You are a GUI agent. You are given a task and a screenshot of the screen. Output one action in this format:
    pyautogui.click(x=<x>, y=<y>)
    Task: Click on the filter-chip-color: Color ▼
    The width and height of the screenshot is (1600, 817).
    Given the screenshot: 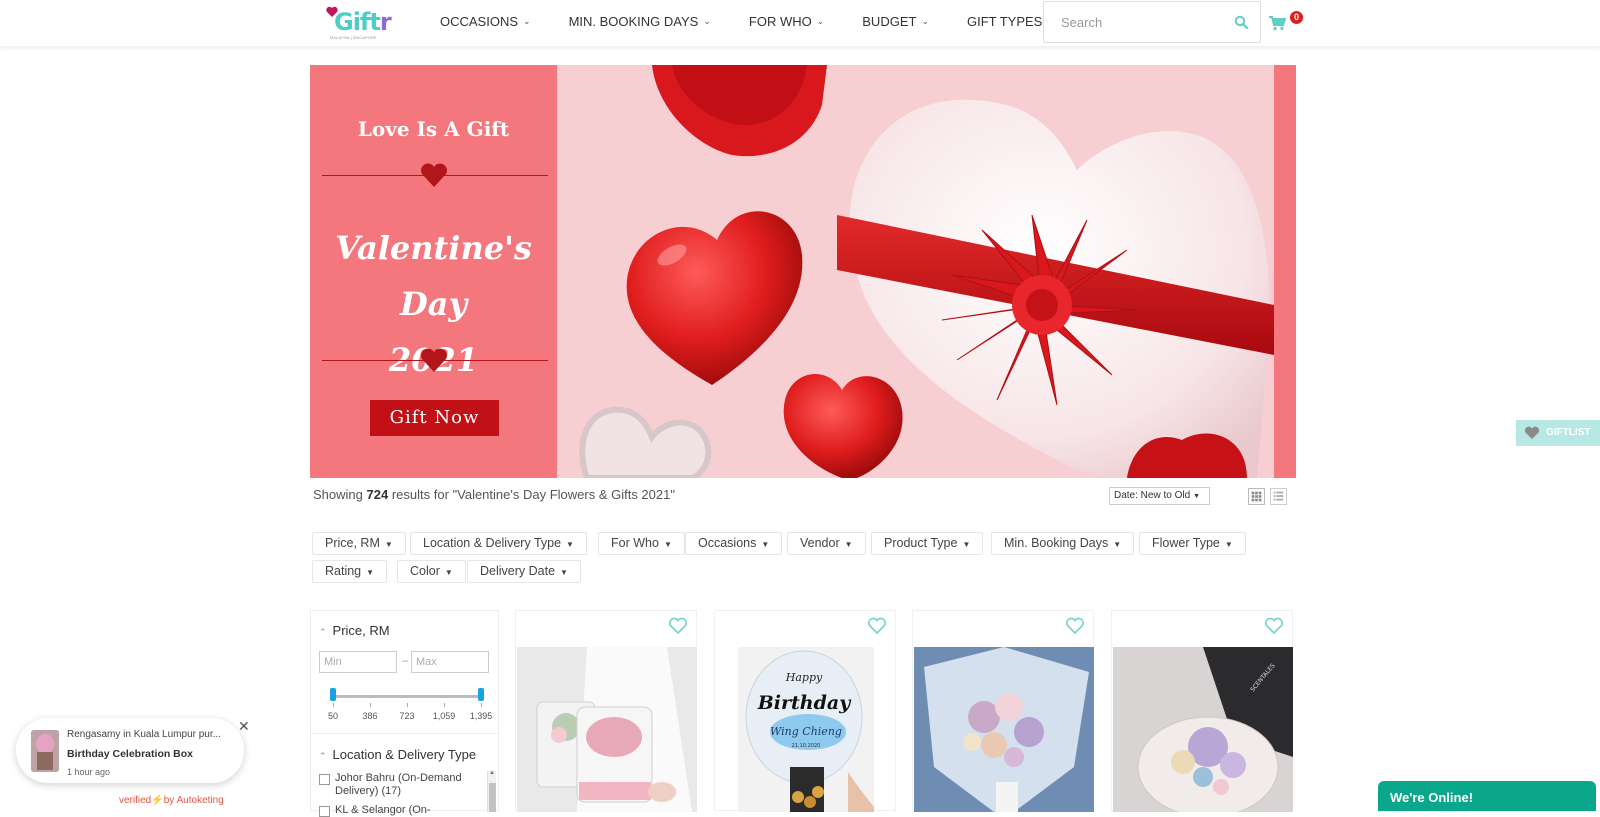 What is the action you would take?
    pyautogui.click(x=431, y=571)
    